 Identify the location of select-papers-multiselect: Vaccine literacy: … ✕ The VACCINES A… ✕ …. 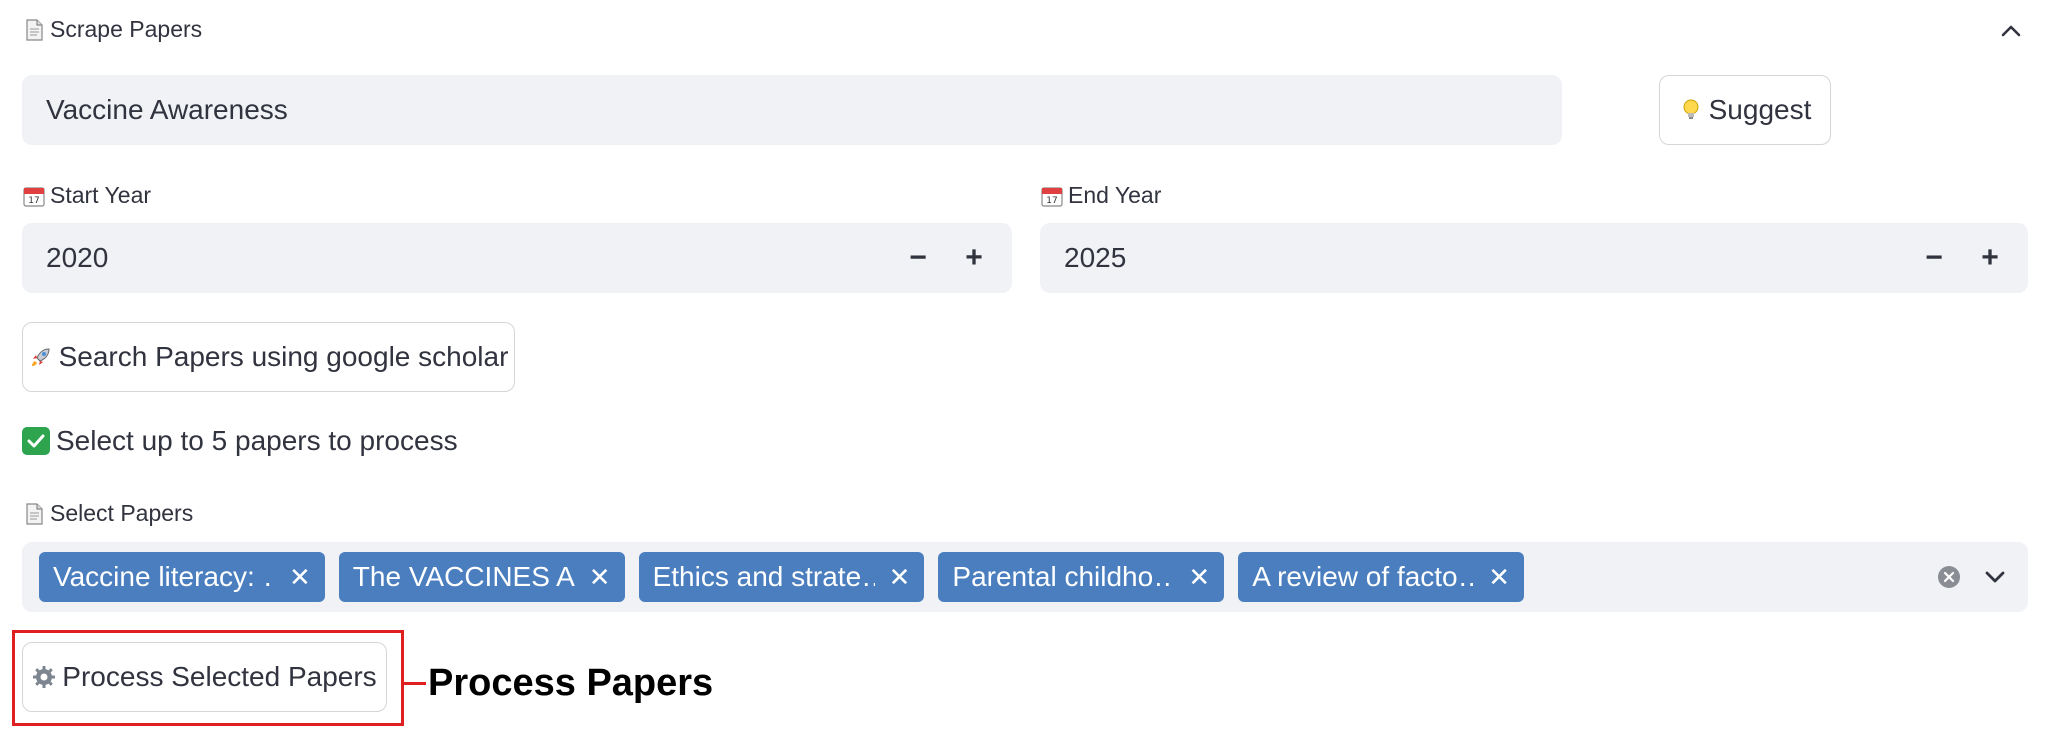
(1025, 577).